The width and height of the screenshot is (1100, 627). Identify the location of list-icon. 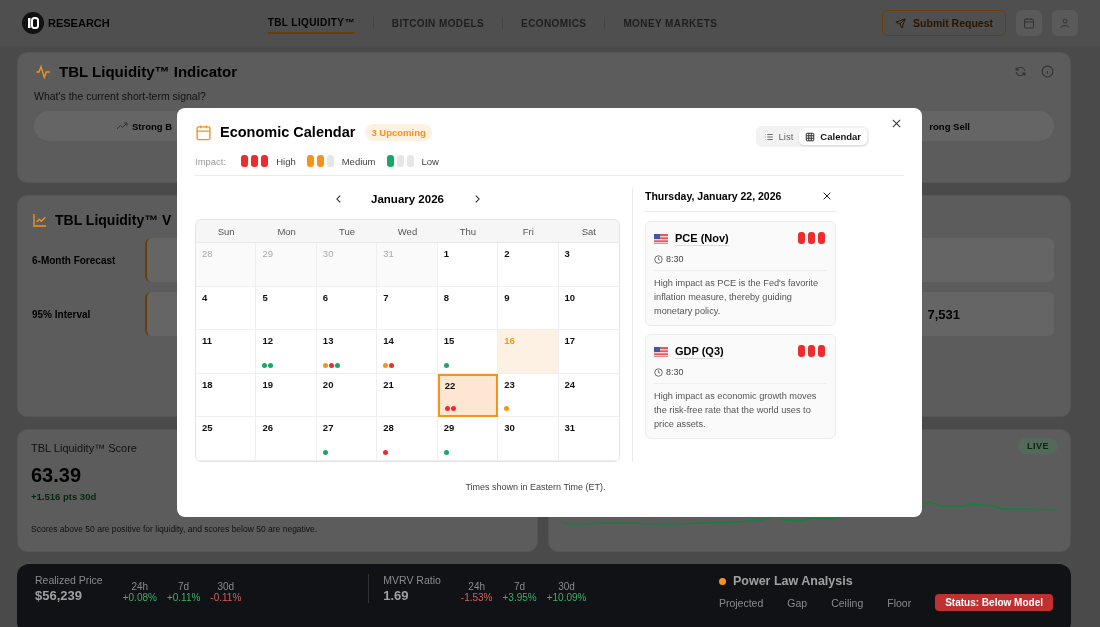
(768, 136).